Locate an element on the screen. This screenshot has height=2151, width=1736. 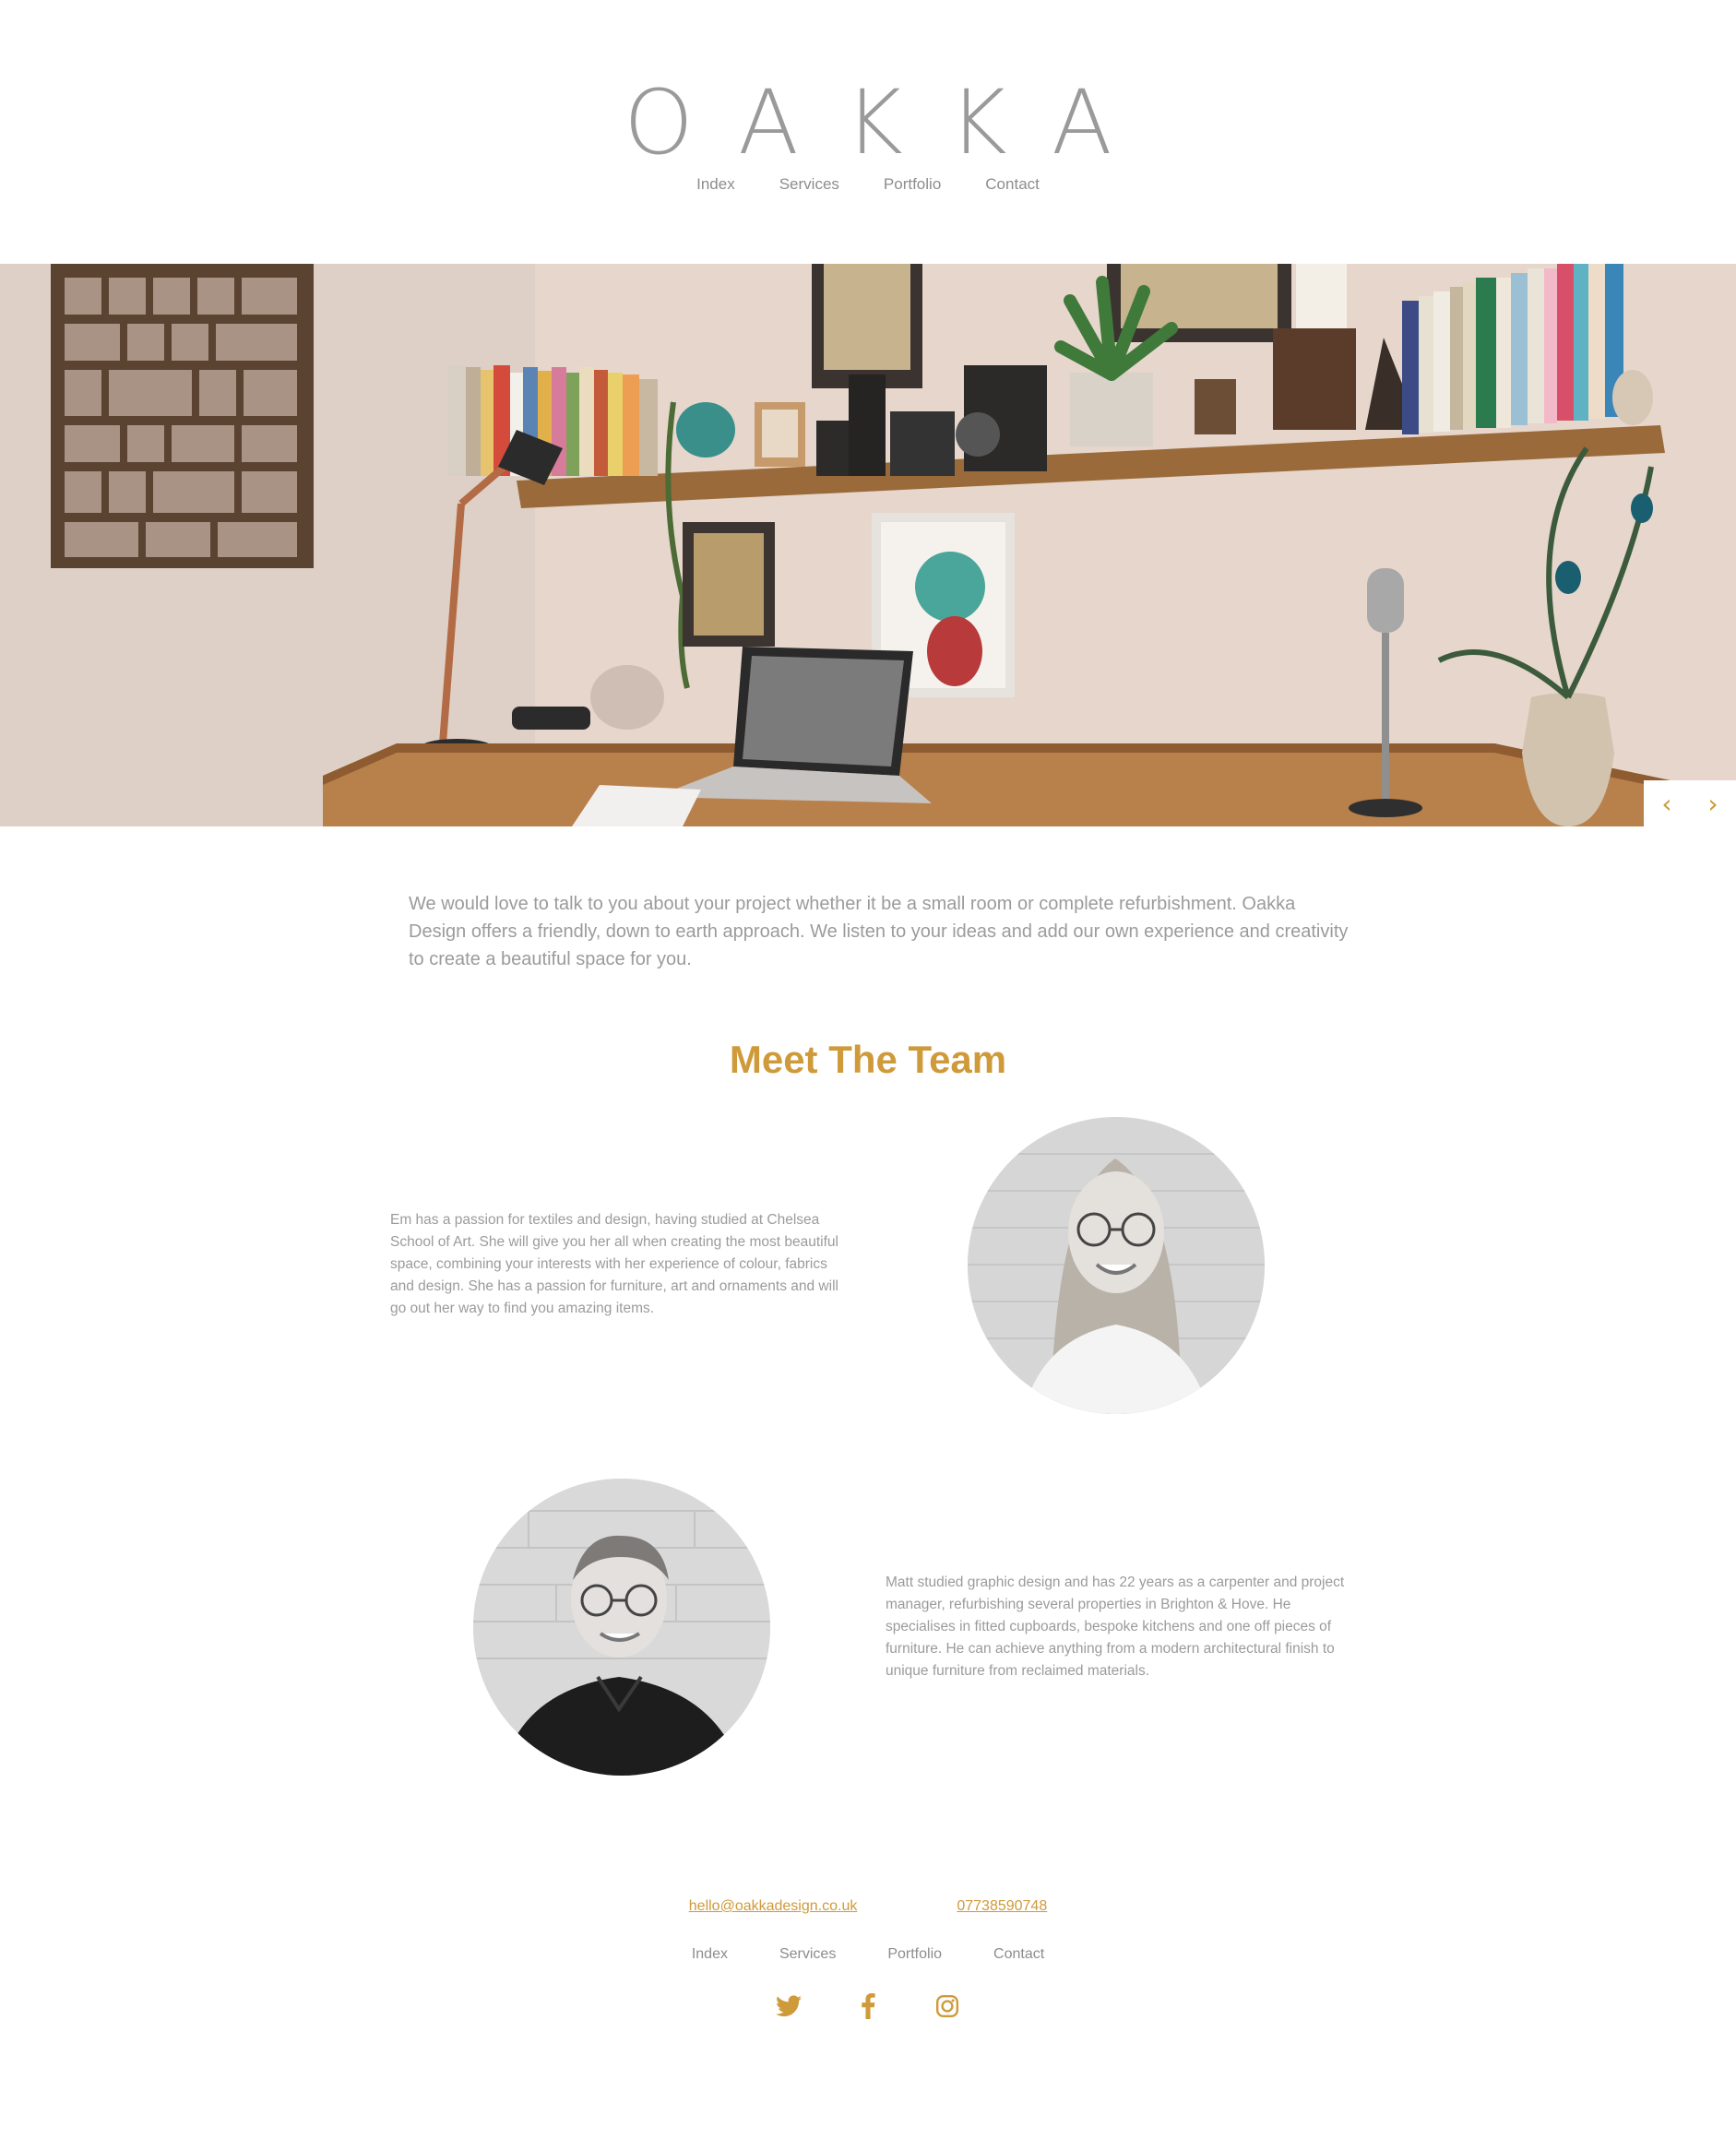
footer-nav-contact: Contact is located at coordinates (1018, 1954).